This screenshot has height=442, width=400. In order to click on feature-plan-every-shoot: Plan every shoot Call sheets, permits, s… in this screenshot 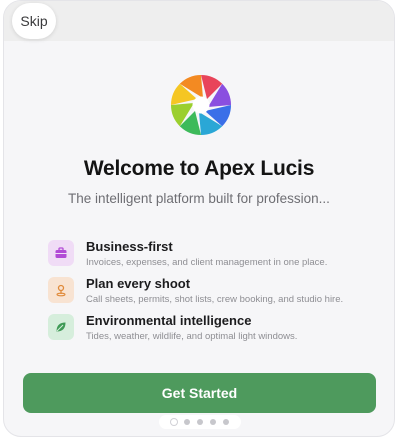, I will do `click(218, 293)`.